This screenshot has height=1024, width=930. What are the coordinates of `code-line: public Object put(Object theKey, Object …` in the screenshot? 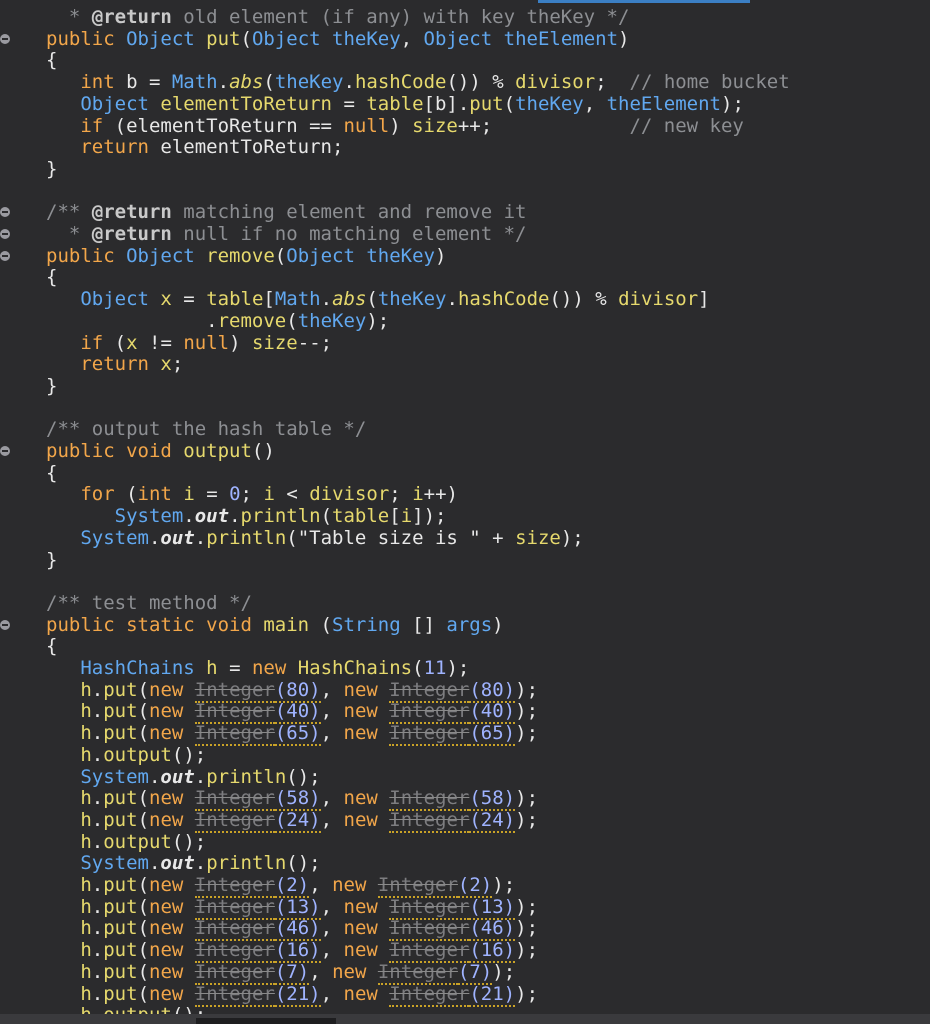 It's located at (337, 39).